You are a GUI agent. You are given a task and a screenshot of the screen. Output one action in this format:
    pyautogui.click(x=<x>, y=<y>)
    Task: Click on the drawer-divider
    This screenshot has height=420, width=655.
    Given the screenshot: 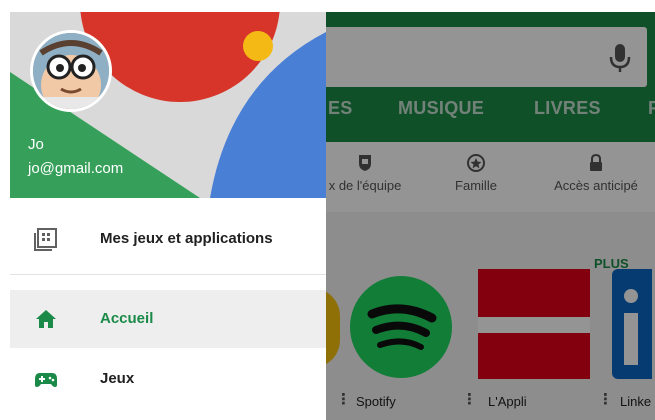 What is the action you would take?
    pyautogui.click(x=168, y=274)
    